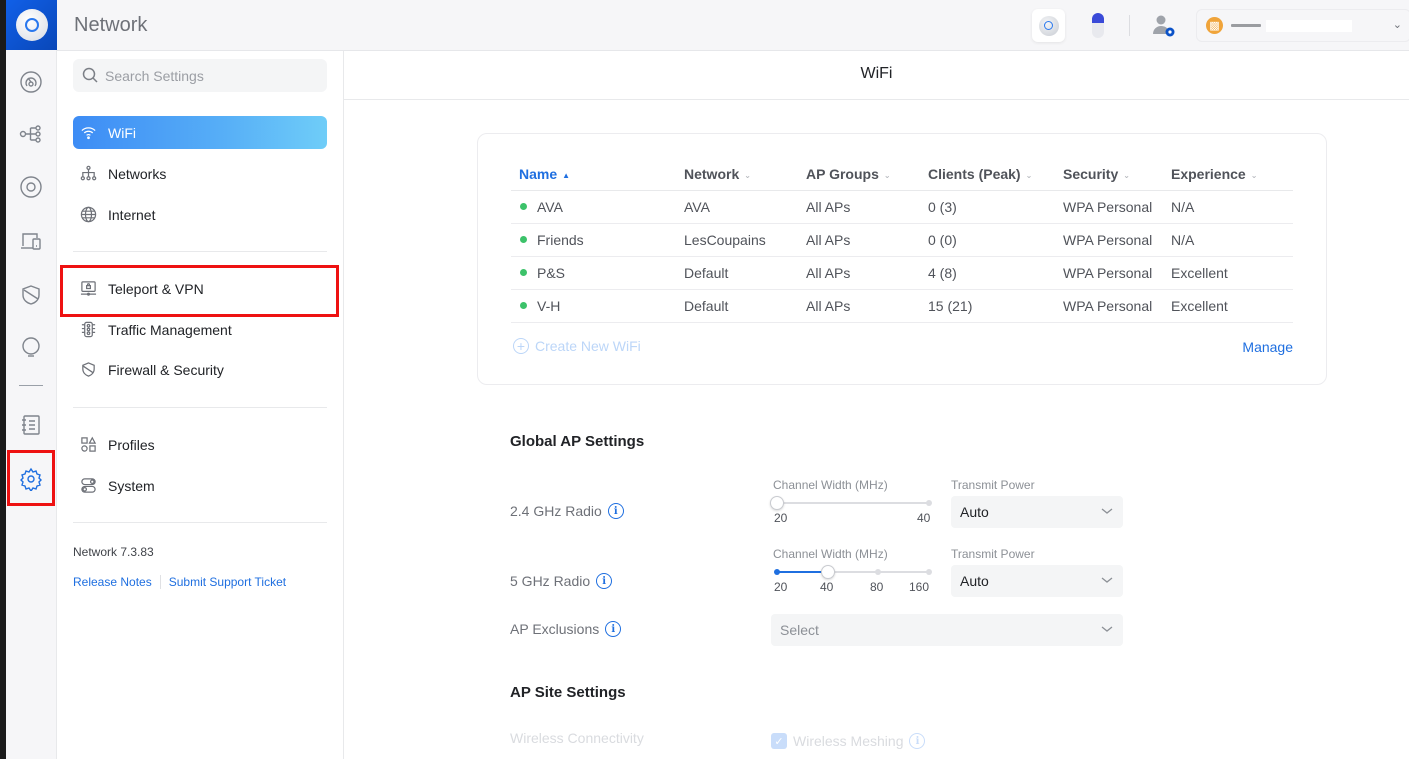 The width and height of the screenshot is (1409, 759). I want to click on table-row: AVA AVA All APs 0 (3) WPA Personal N/A, so click(902, 207).